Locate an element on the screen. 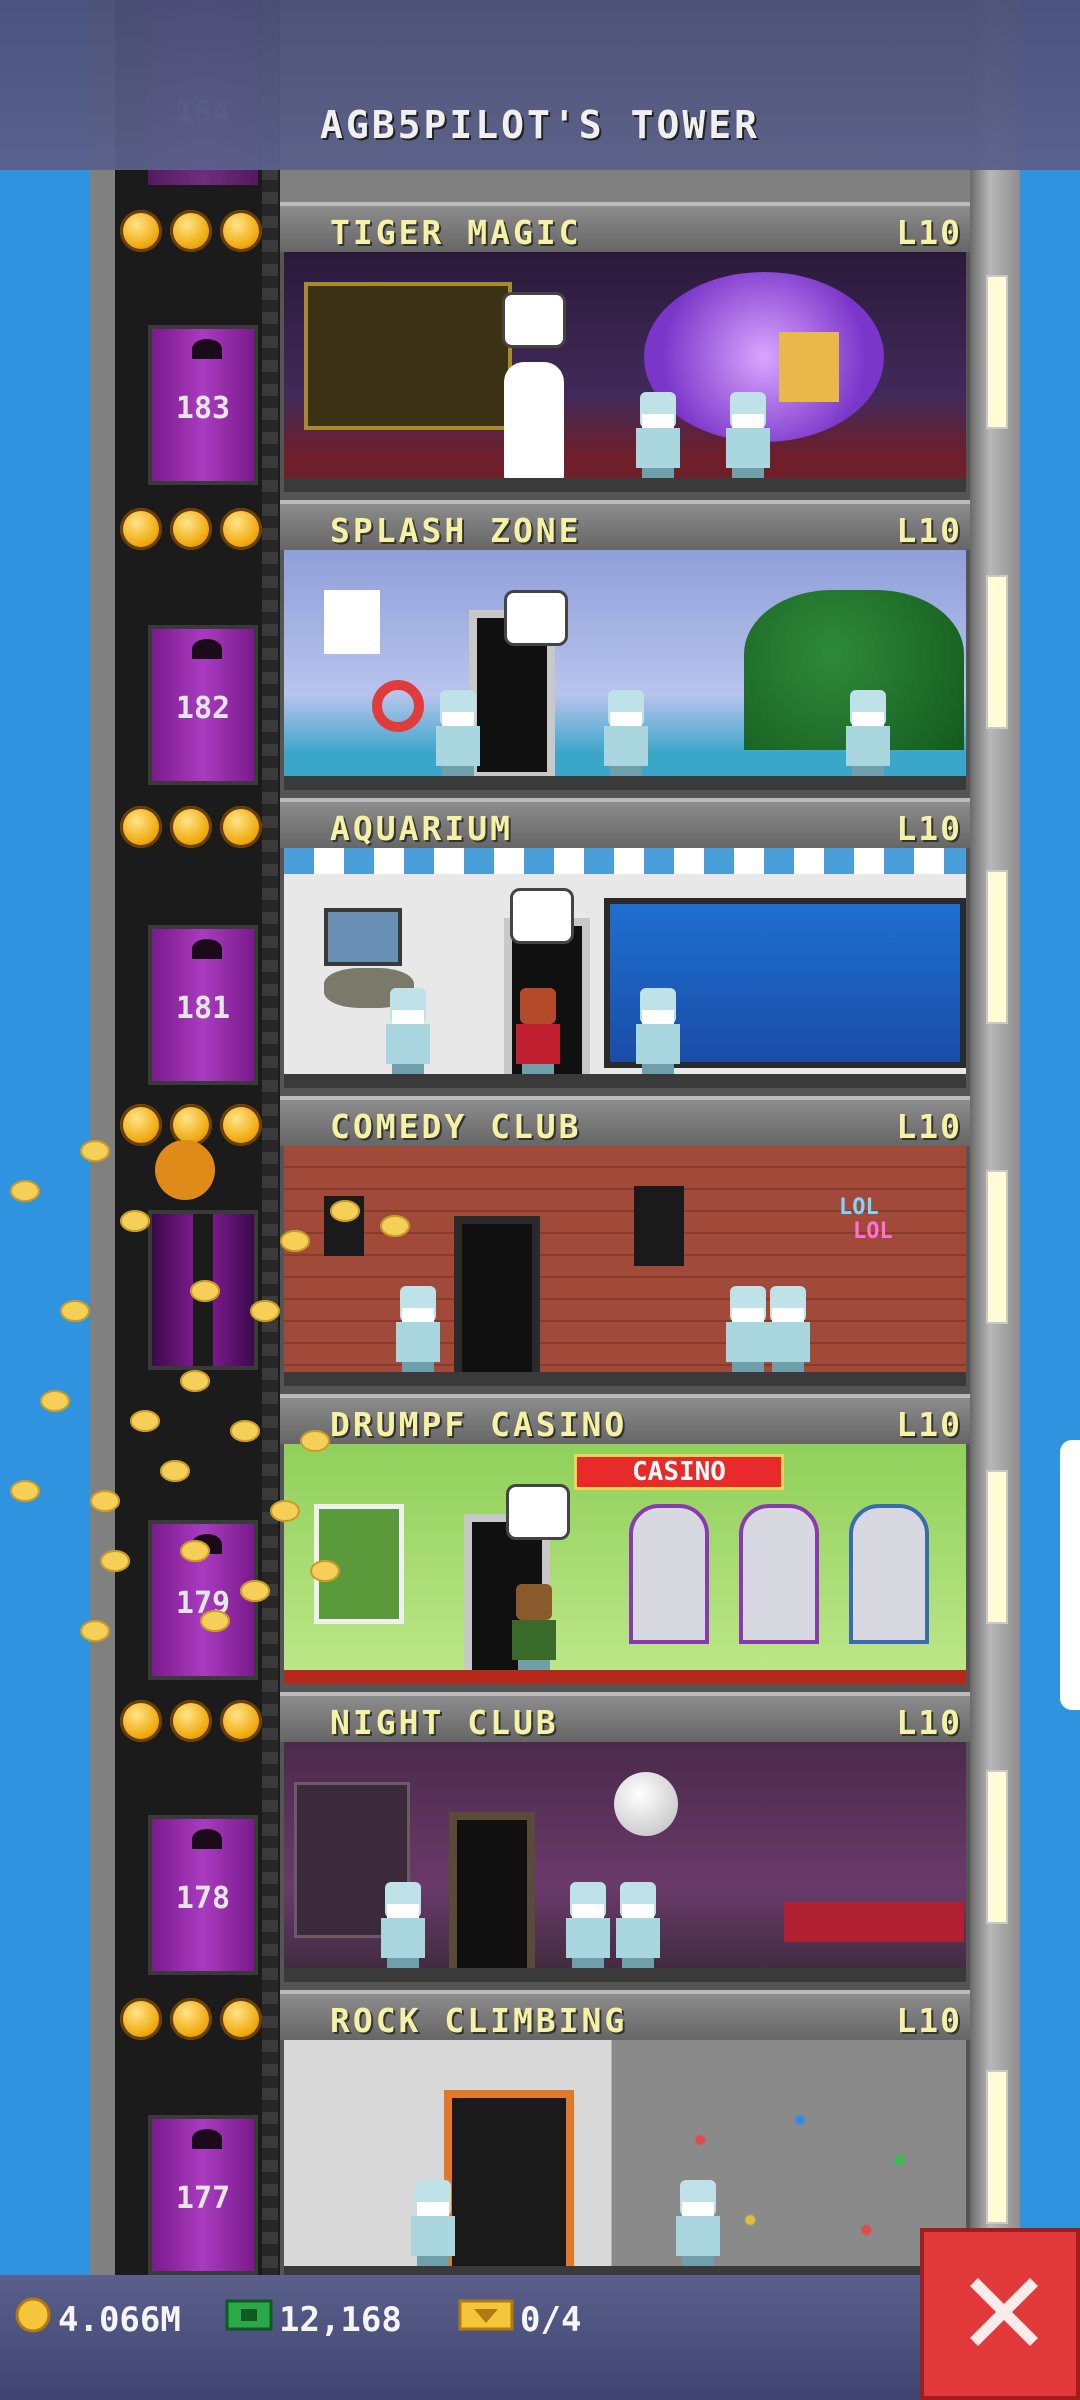  cloud is located at coordinates (1070, 1575).